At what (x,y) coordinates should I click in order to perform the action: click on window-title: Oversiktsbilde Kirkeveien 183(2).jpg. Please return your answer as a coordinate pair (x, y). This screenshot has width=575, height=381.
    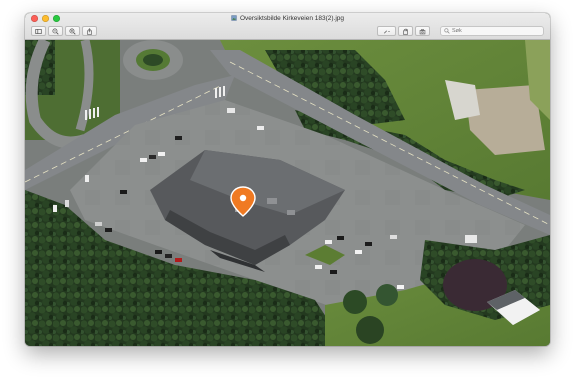
    Looking at the image, I should click on (292, 18).